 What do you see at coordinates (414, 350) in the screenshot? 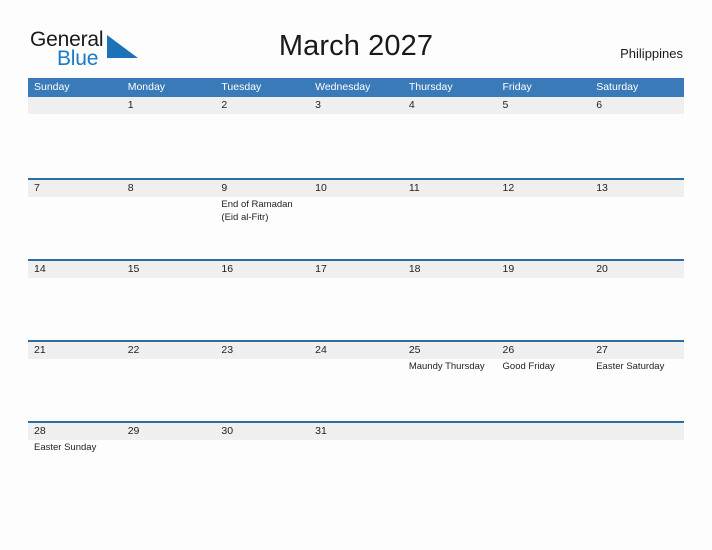
I see `day-number: 25` at bounding box center [414, 350].